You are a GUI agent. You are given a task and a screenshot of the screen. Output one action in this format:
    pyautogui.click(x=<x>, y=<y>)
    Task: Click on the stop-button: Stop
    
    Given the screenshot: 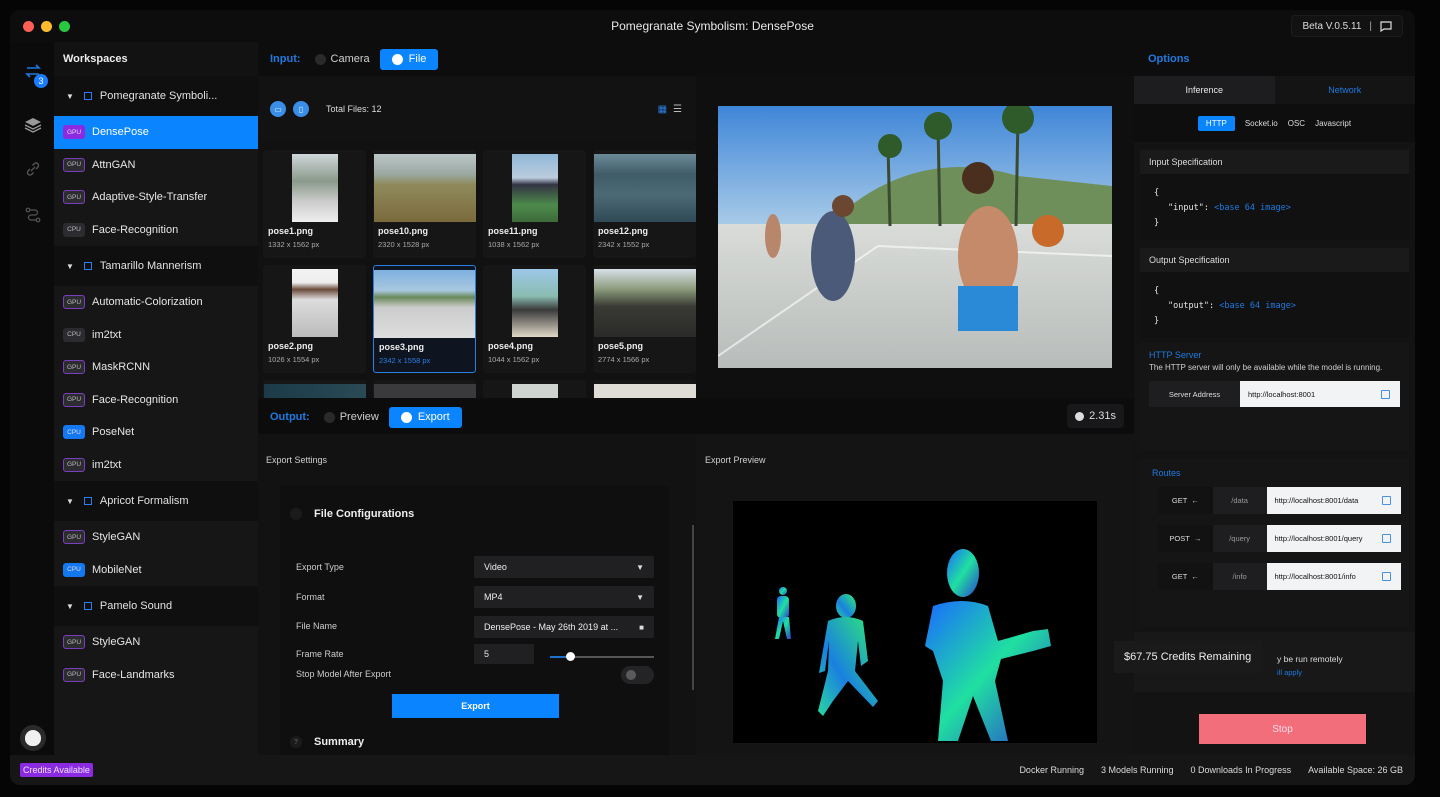 What is the action you would take?
    pyautogui.click(x=1282, y=729)
    